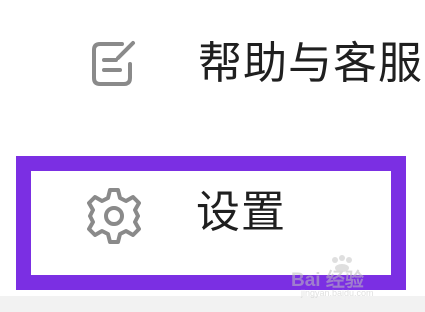  Describe the element at coordinates (337, 293) in the screenshot. I see `watermark-url-text: jingyan.baidu.com` at that location.